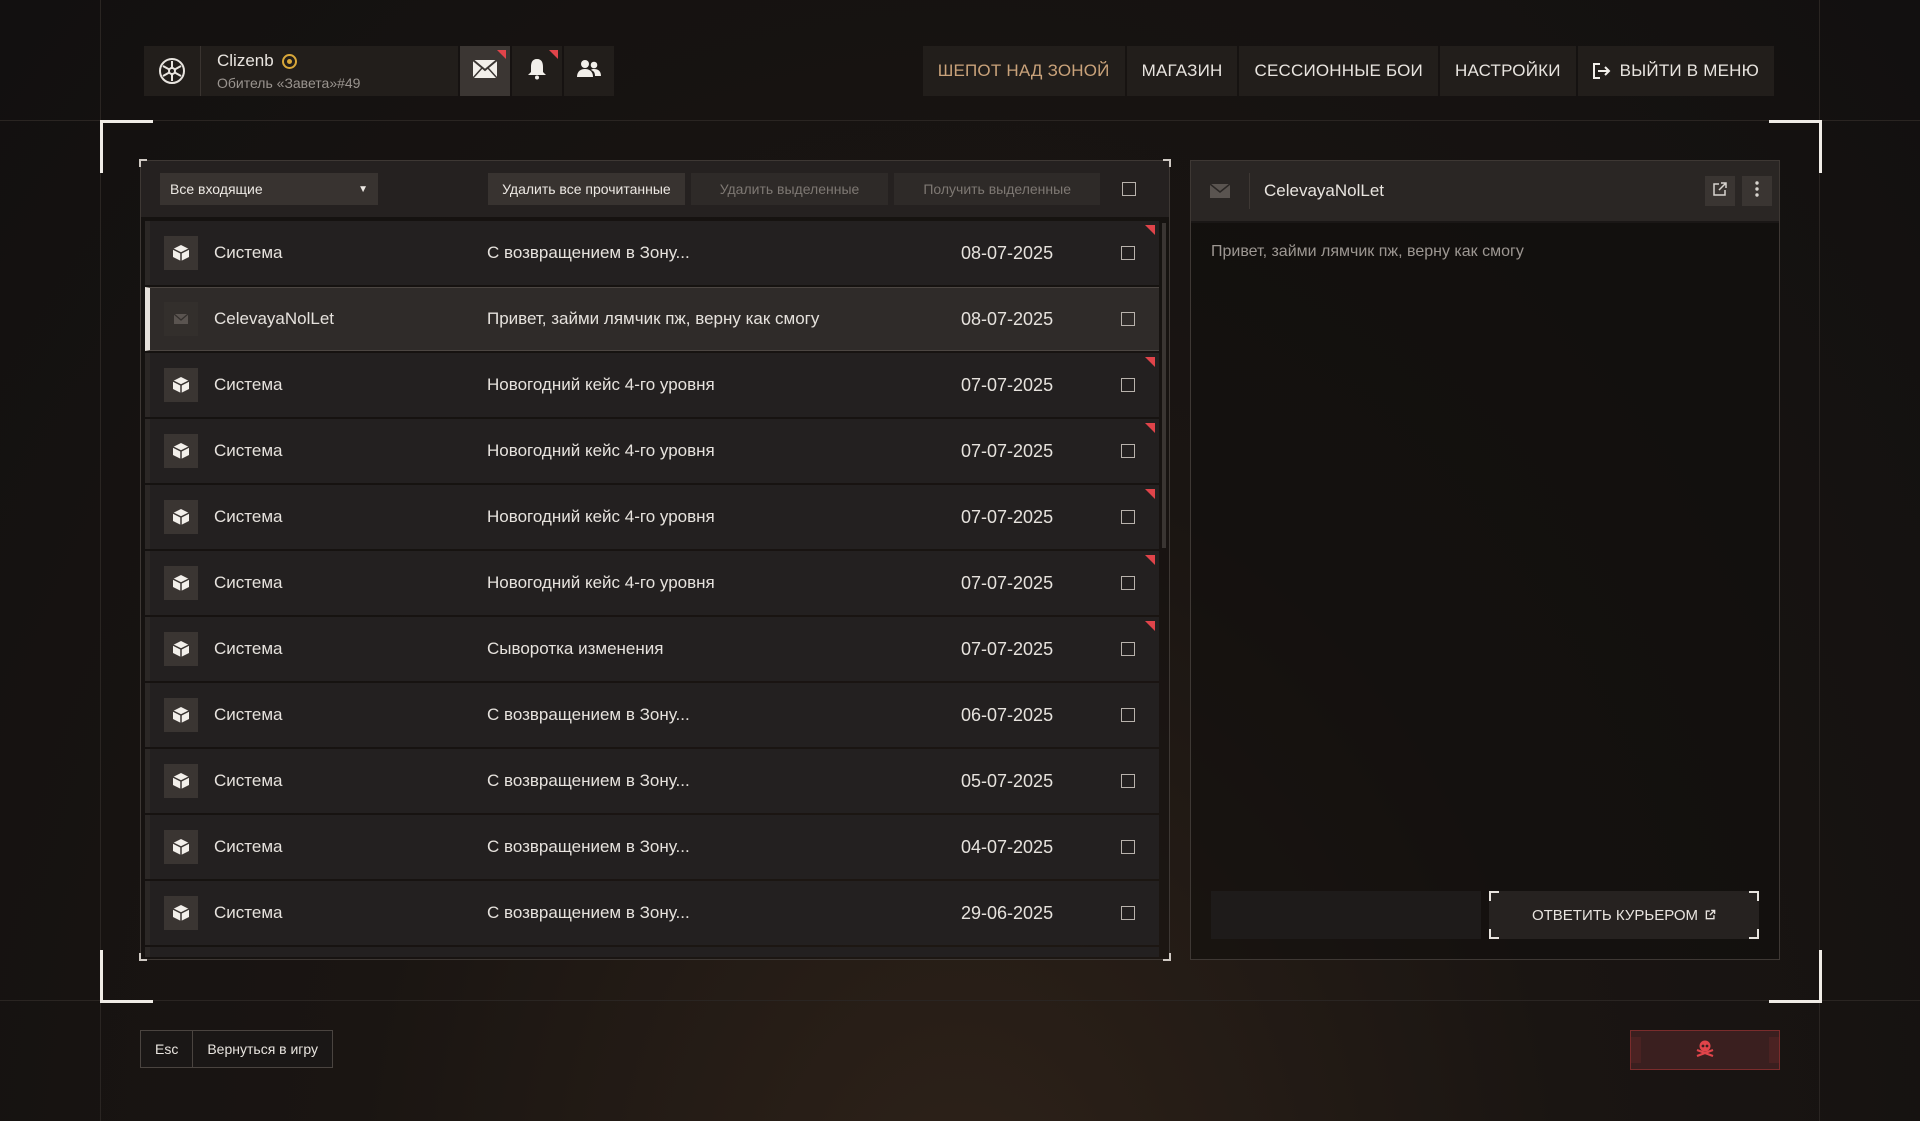 Image resolution: width=1920 pixels, height=1121 pixels. Describe the element at coordinates (575, 648) in the screenshot. I see `message-subject: Сыворотка изменения` at that location.